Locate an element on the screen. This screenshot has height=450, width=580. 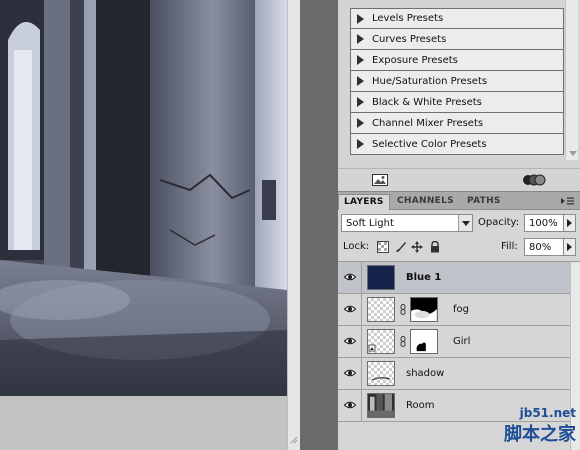
opacity-slider-button is located at coordinates (570, 223).